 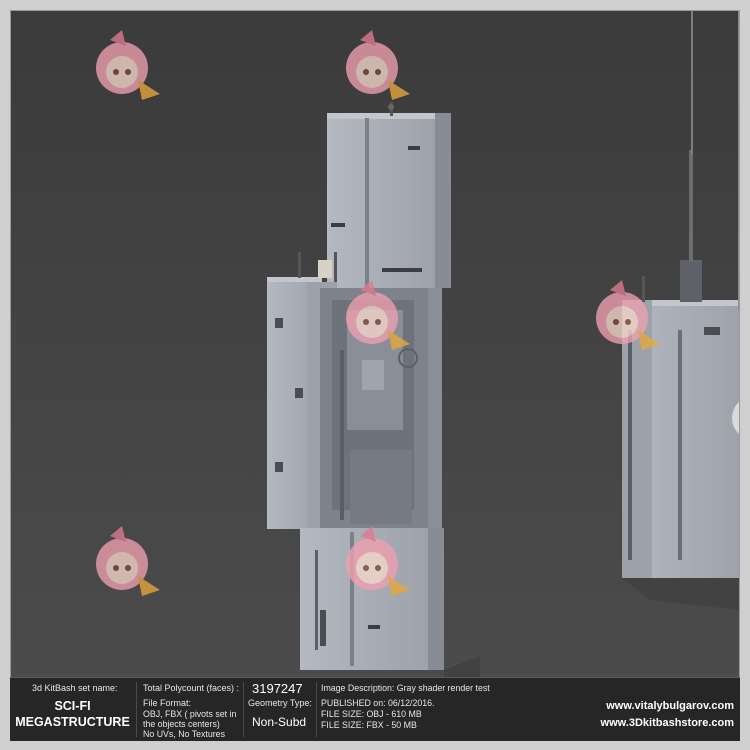 I want to click on set-name-line2: MEGASTRUCTURE, so click(x=72, y=722).